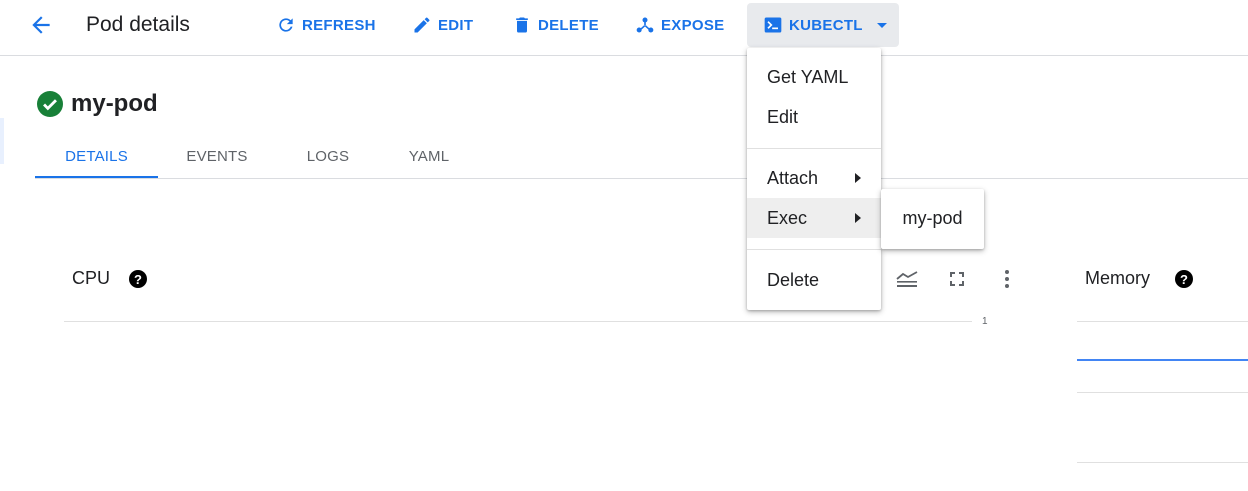 This screenshot has height=491, width=1248. What do you see at coordinates (114, 103) in the screenshot?
I see `pod-name-heading: my-pod` at bounding box center [114, 103].